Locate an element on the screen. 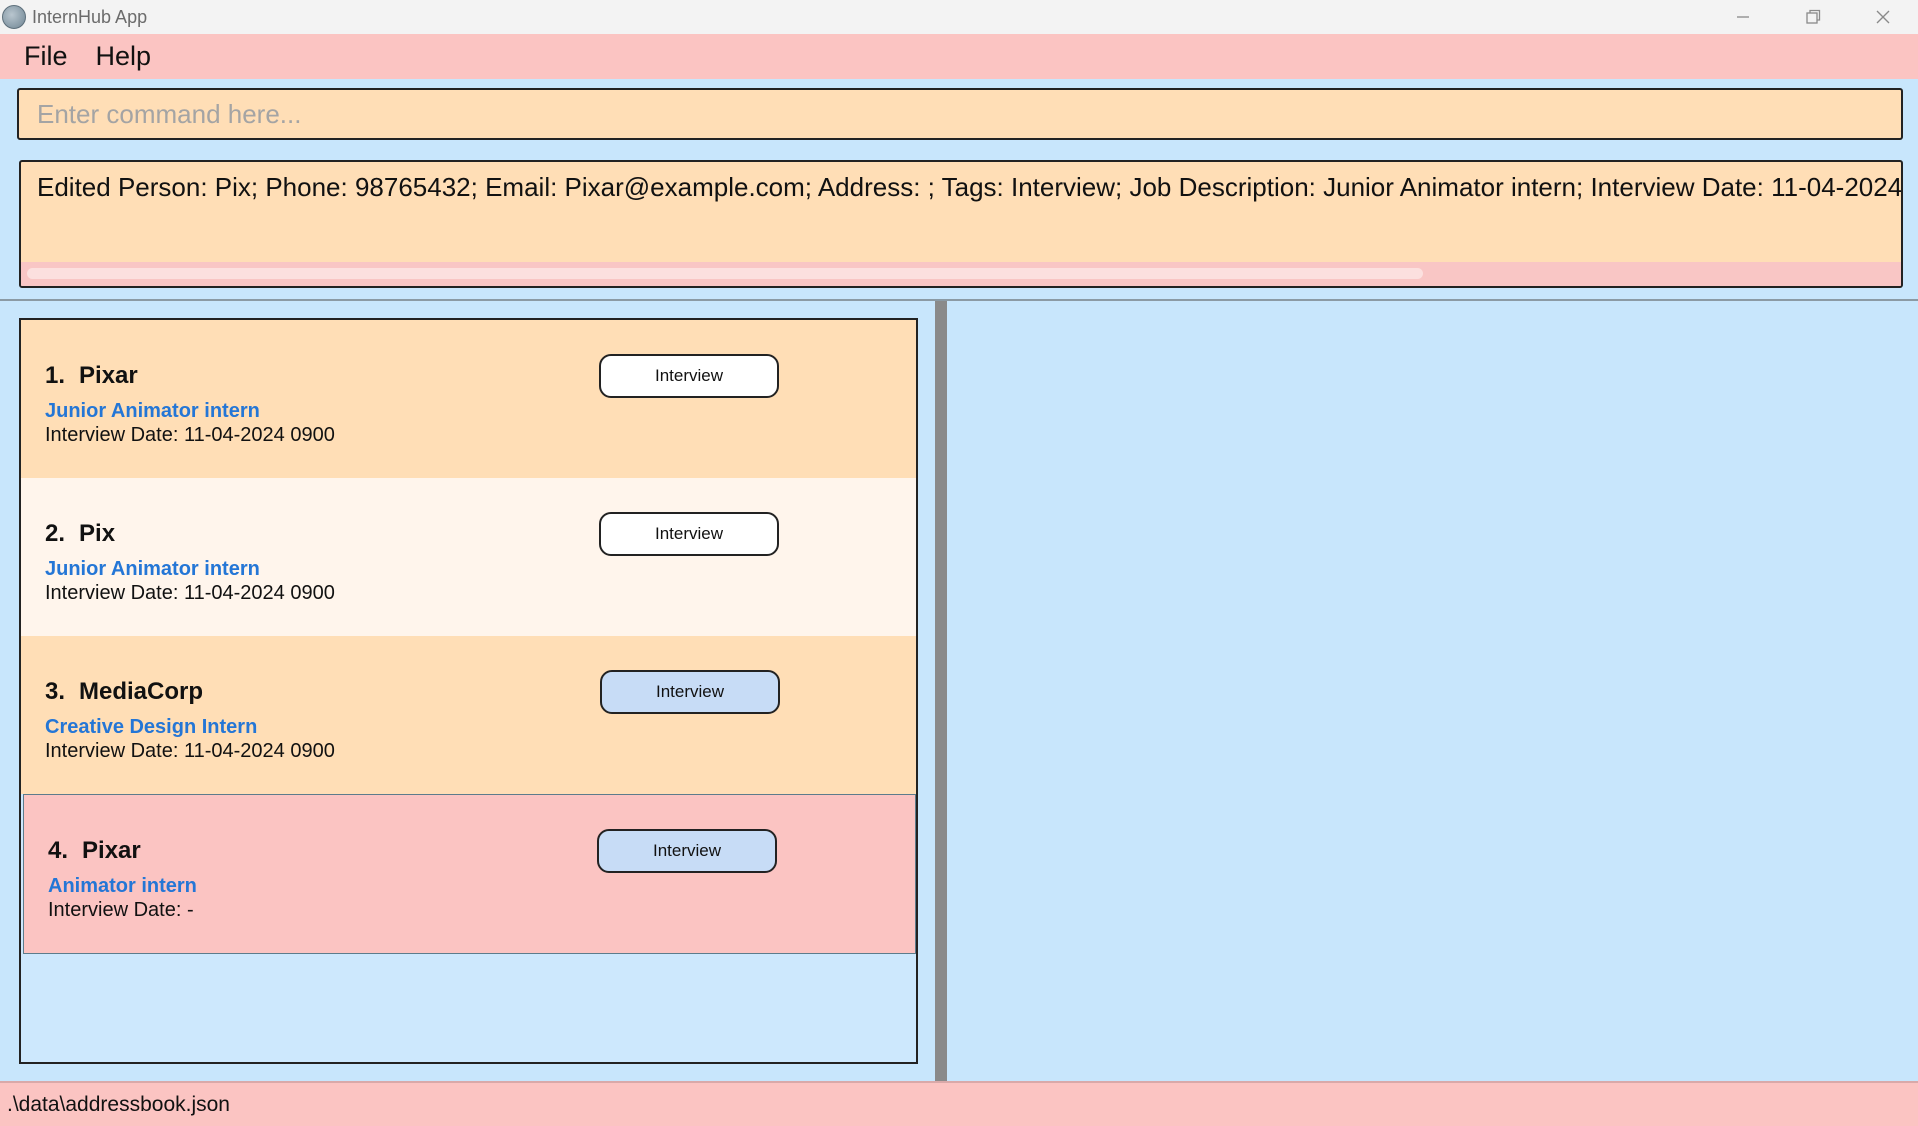 This screenshot has width=1918, height=1126. command-input is located at coordinates (960, 114).